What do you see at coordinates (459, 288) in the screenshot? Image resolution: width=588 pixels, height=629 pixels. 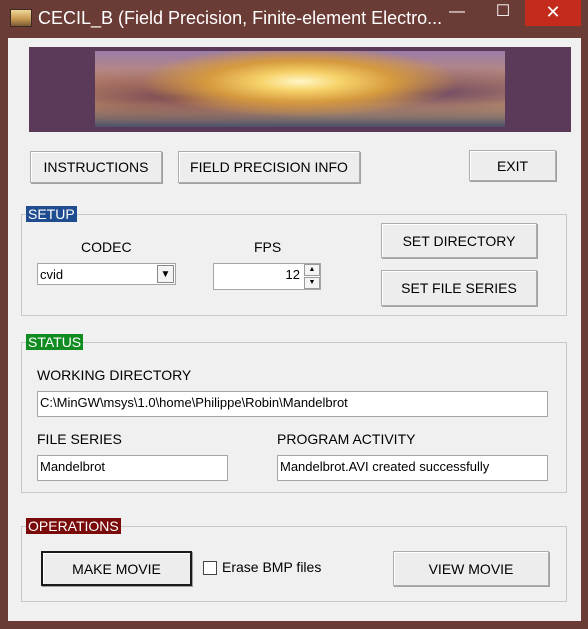 I see `set-file-series-button: SET FILE SERIES` at bounding box center [459, 288].